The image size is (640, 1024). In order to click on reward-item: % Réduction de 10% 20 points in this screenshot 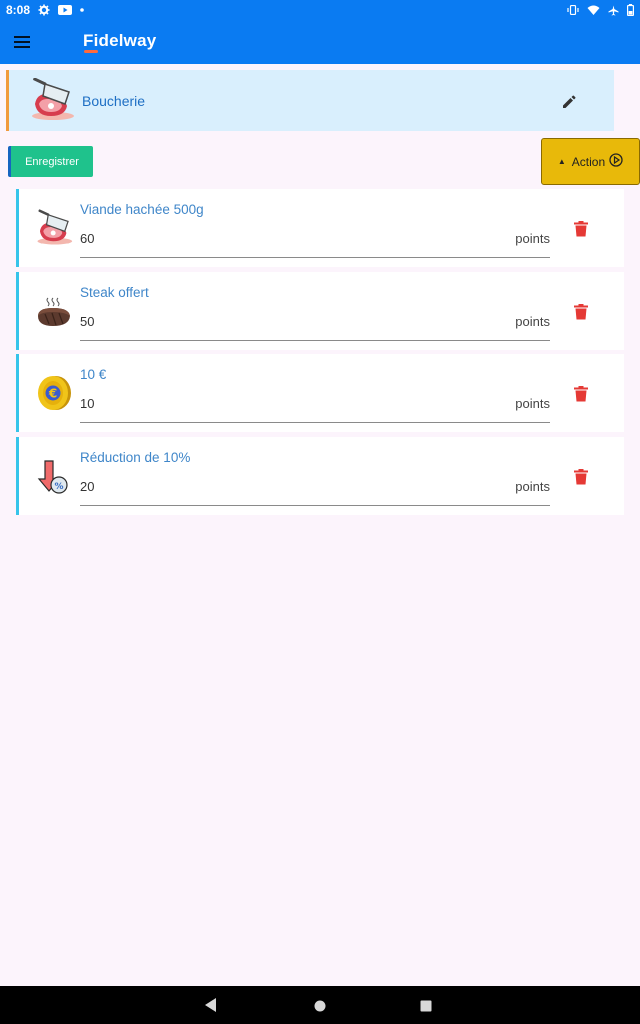, I will do `click(320, 475)`.